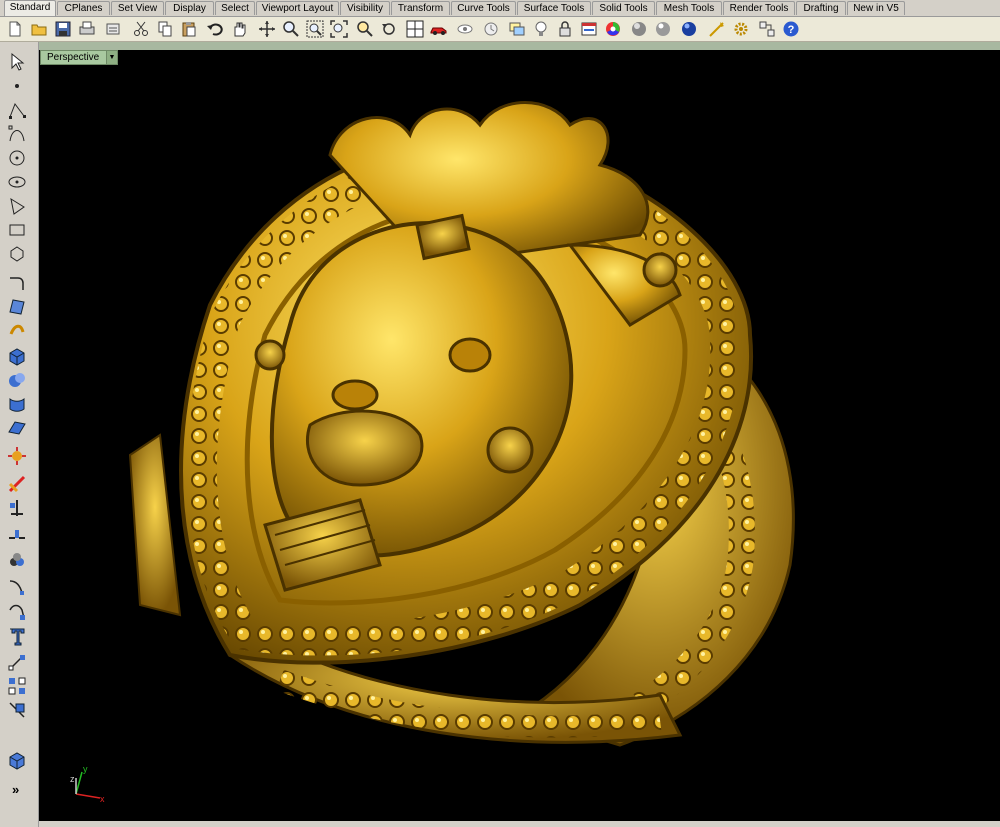 The width and height of the screenshot is (1000, 827). What do you see at coordinates (189, 8) in the screenshot?
I see `tab-display: Display` at bounding box center [189, 8].